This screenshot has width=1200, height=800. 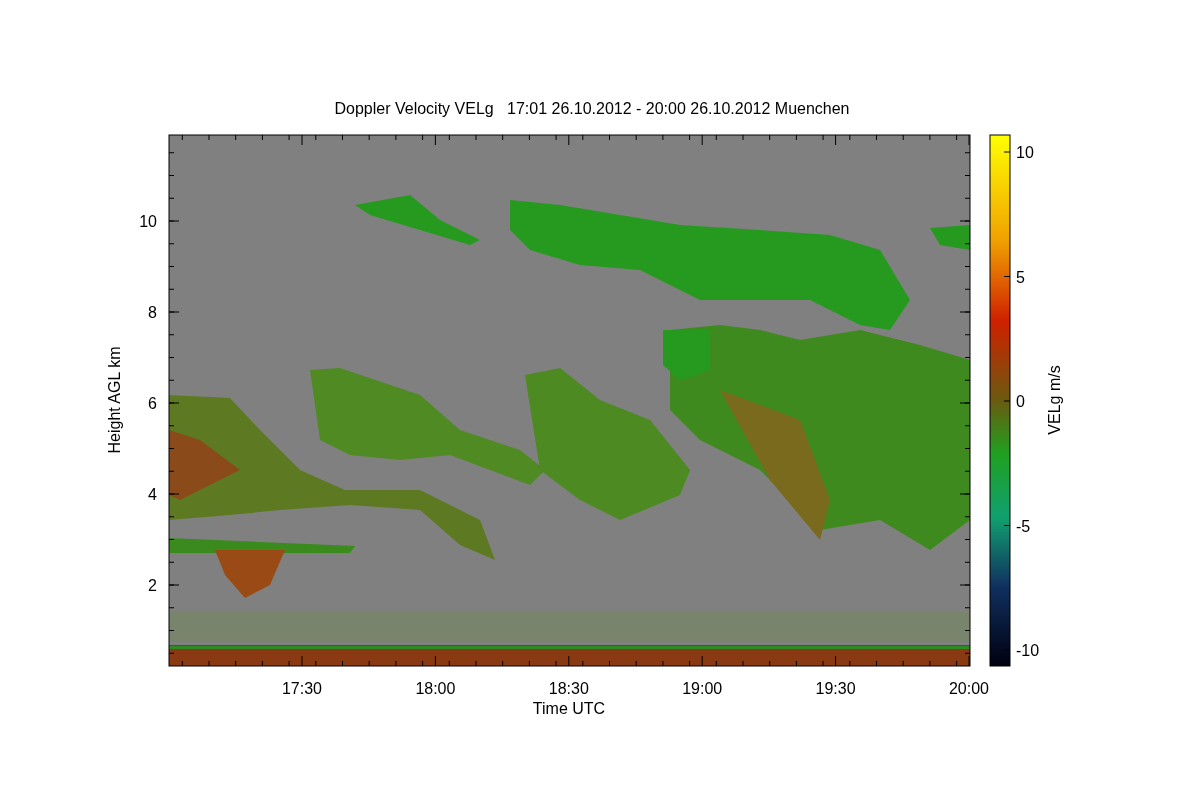 What do you see at coordinates (1020, 401) in the screenshot?
I see `colorbar-tick-label: 0` at bounding box center [1020, 401].